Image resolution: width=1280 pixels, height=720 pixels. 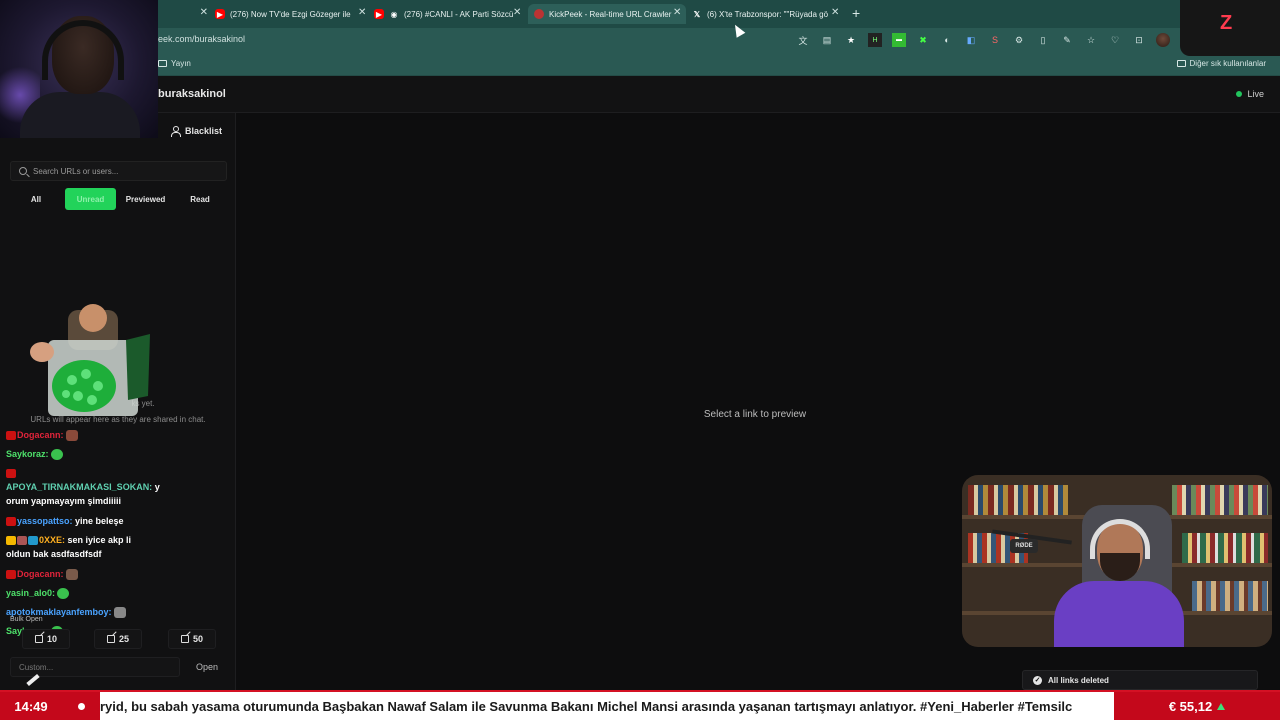 I want to click on translate-icon: 文, so click(x=803, y=40).